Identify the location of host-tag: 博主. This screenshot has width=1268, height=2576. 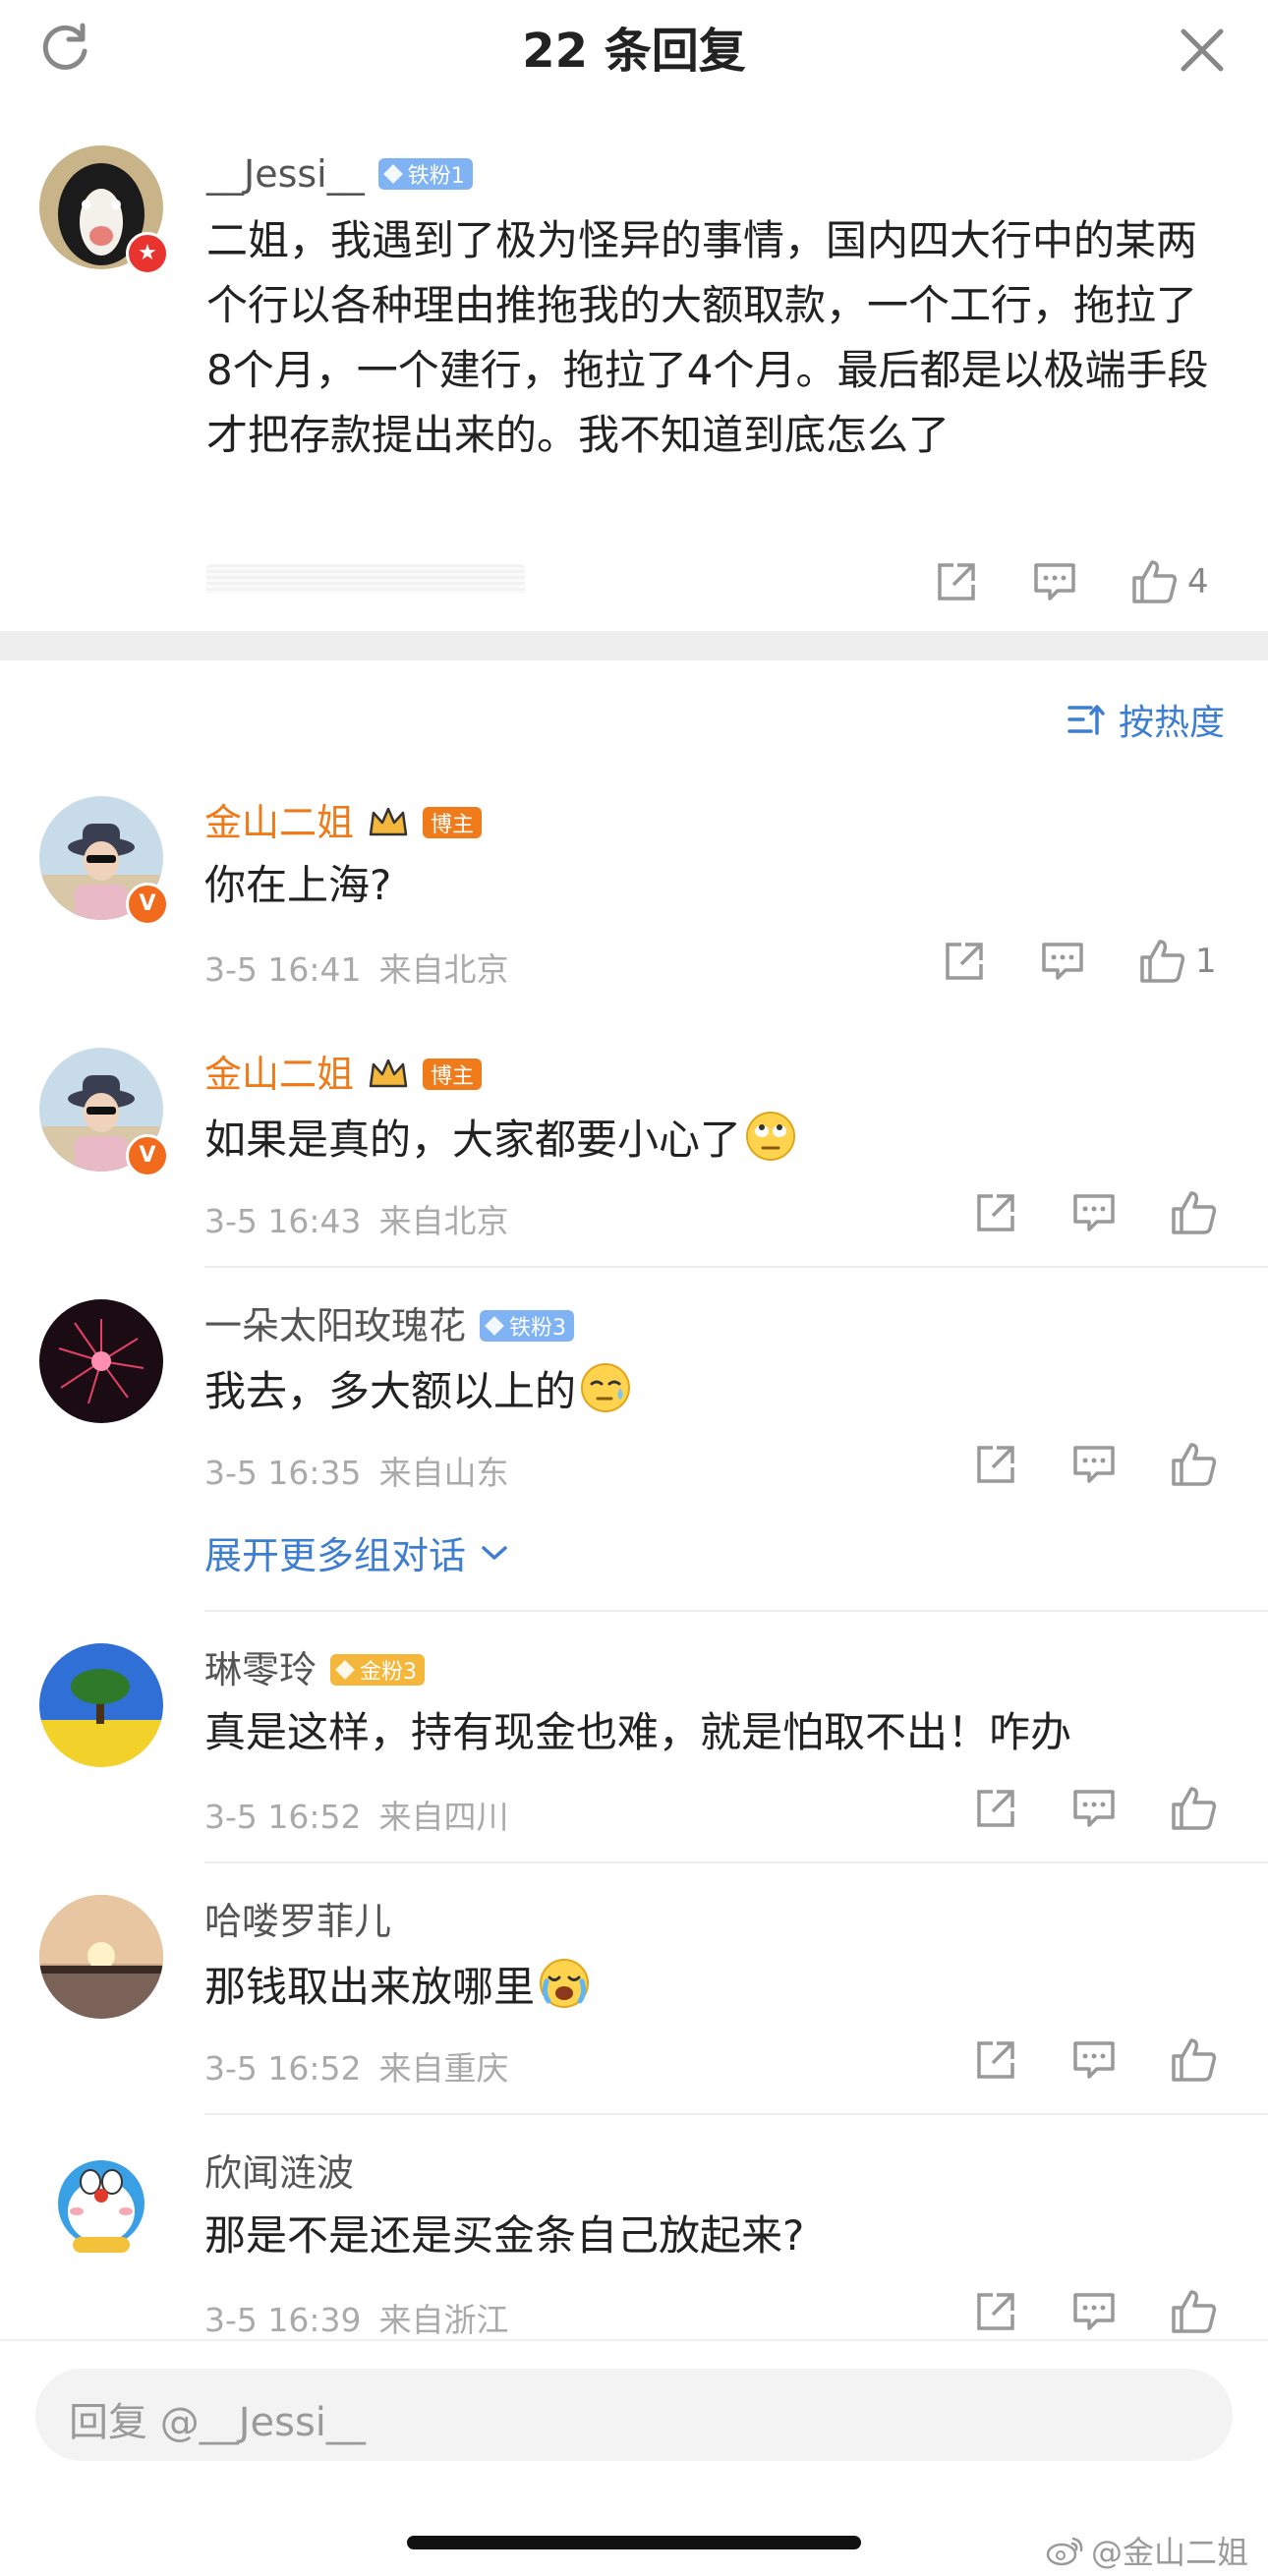
(453, 822).